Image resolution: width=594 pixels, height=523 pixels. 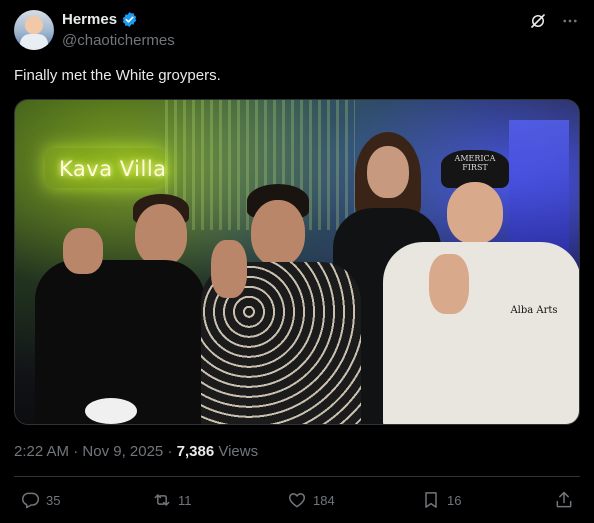 What do you see at coordinates (441, 500) in the screenshot?
I see `bookmark-button: 16` at bounding box center [441, 500].